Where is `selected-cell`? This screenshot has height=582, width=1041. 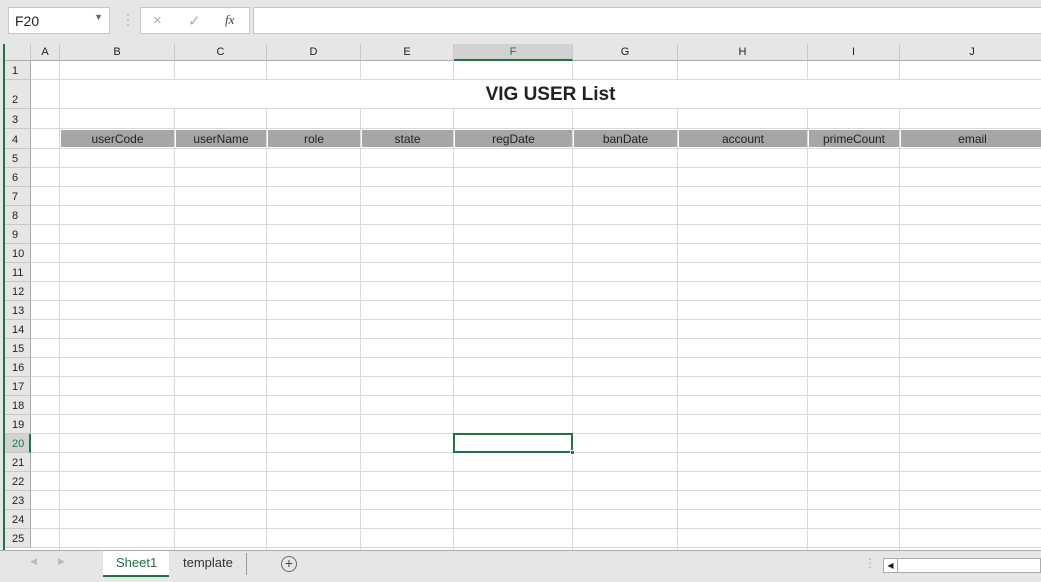 selected-cell is located at coordinates (514, 444).